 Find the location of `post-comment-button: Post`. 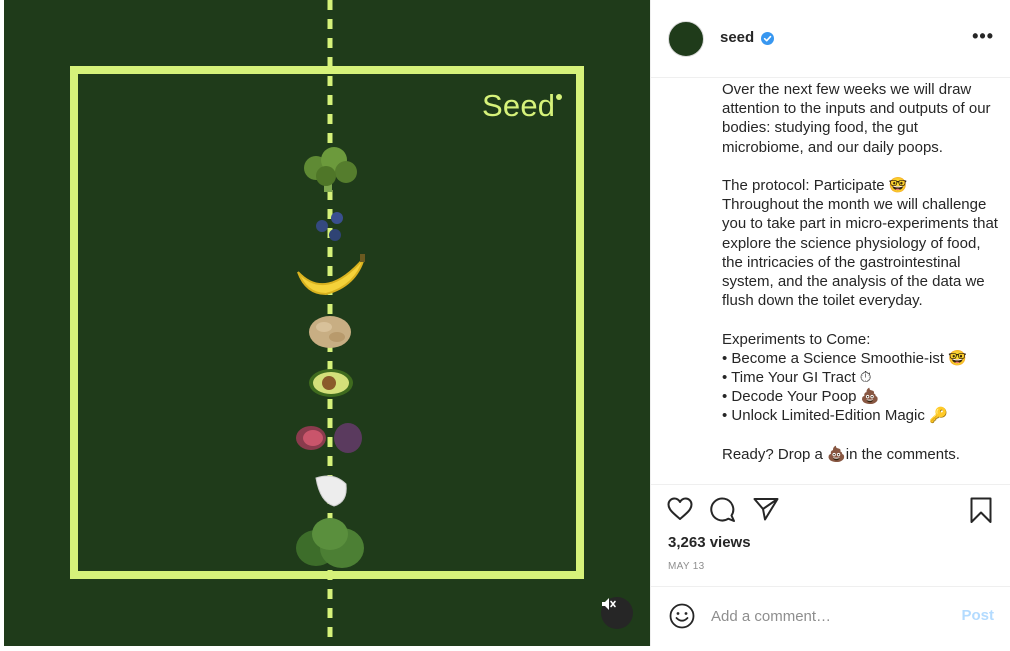

post-comment-button: Post is located at coordinates (977, 615).